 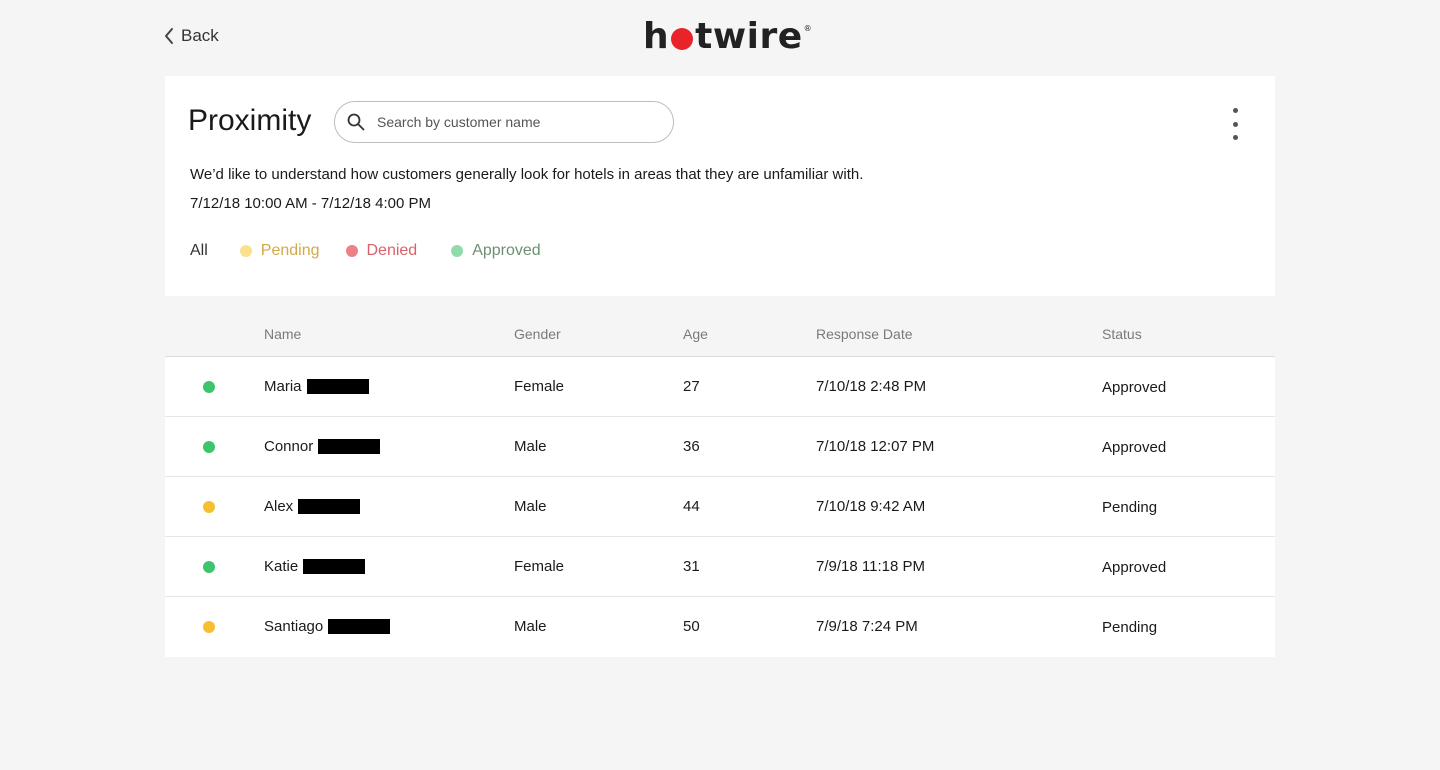 What do you see at coordinates (691, 386) in the screenshot?
I see `age-cell: 27` at bounding box center [691, 386].